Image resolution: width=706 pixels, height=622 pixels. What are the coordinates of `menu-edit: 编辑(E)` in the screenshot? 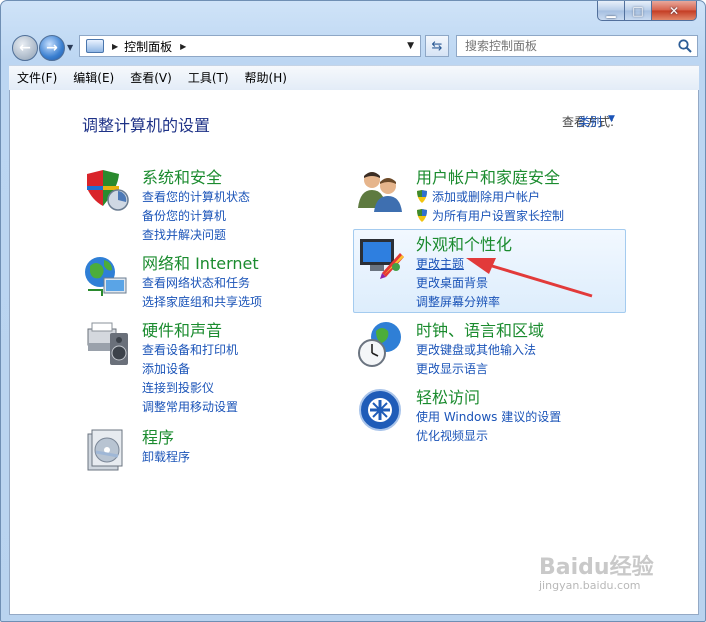 It's located at (93, 78).